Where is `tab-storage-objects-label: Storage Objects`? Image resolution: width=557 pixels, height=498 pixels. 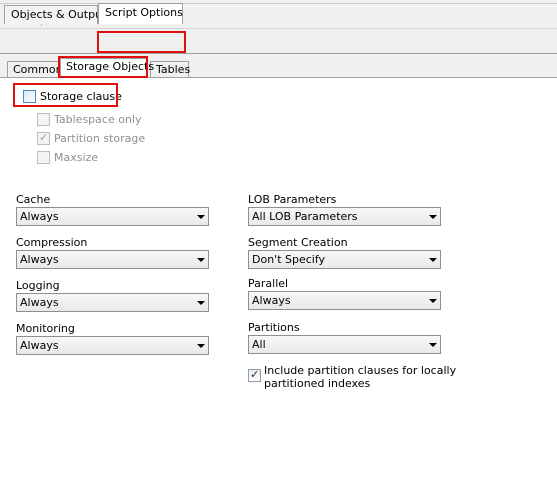 tab-storage-objects-label: Storage Objects is located at coordinates (107, 68).